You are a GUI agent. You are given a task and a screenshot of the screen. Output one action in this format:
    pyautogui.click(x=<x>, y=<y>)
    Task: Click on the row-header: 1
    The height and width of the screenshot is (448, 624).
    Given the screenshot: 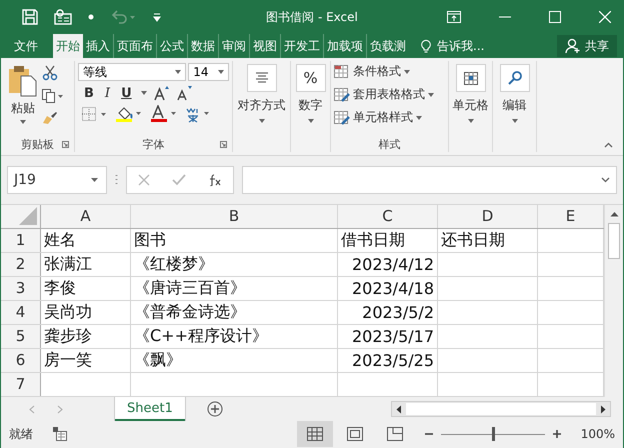 What is the action you would take?
    pyautogui.click(x=21, y=240)
    